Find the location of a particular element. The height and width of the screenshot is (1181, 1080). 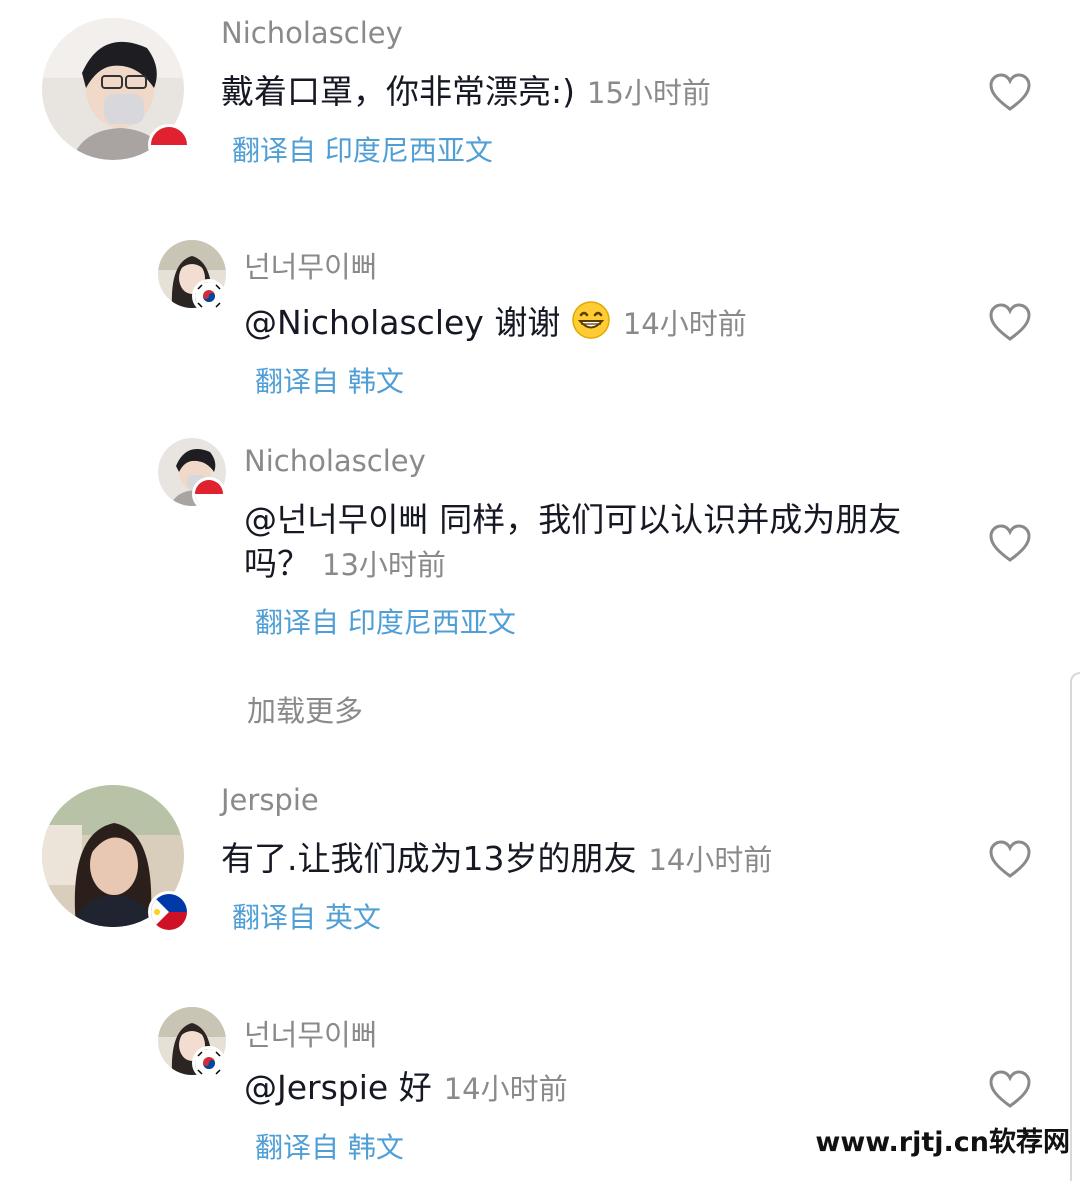

comment-text: 戴着口罩，你非常漂亮:) 15小时前 is located at coordinates (591, 92).